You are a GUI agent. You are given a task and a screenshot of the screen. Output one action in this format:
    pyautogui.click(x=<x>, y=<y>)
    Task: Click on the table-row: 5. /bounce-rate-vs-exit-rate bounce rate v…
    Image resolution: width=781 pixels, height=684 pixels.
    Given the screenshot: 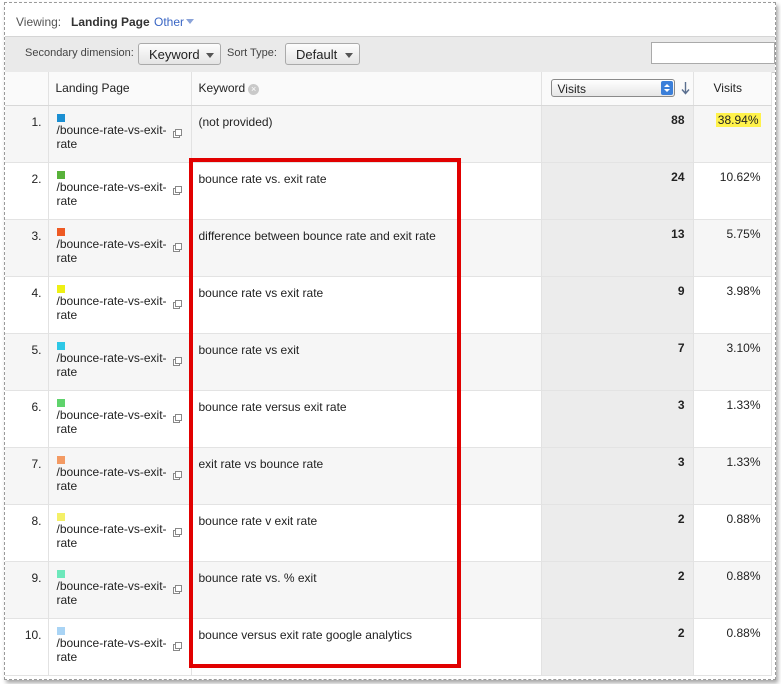 What is the action you would take?
    pyautogui.click(x=388, y=361)
    